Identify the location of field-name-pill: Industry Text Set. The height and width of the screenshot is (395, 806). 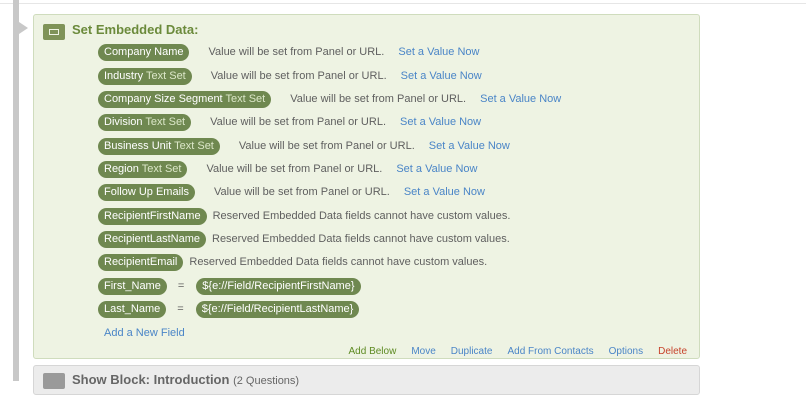
(145, 76).